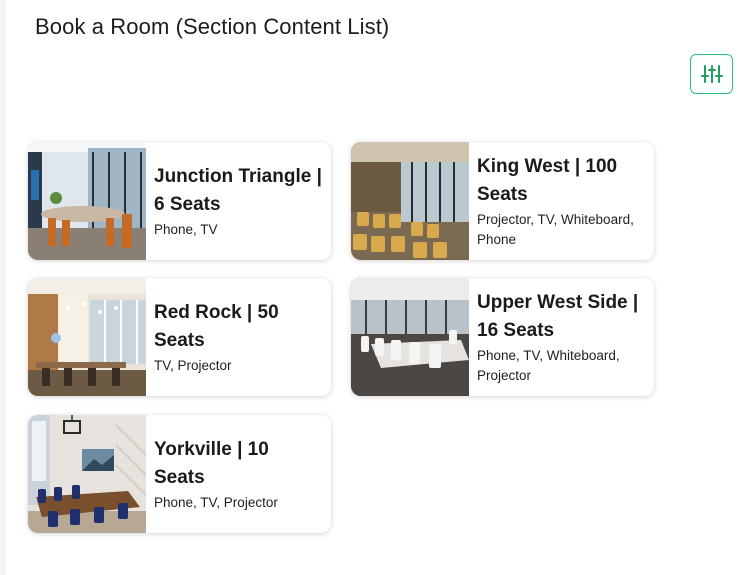 The image size is (754, 575). What do you see at coordinates (193, 365) in the screenshot?
I see `room-amenities: TV, Projector` at bounding box center [193, 365].